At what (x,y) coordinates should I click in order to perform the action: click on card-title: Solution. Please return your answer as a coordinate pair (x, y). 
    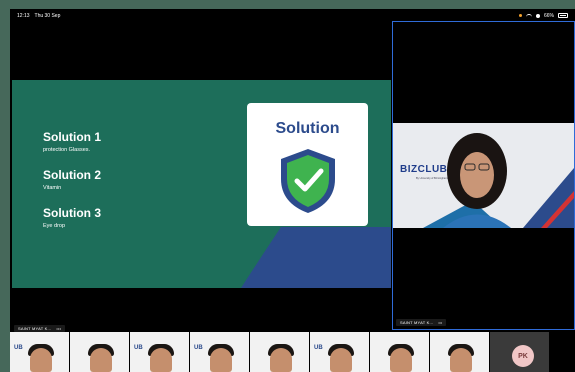
    Looking at the image, I should click on (307, 128).